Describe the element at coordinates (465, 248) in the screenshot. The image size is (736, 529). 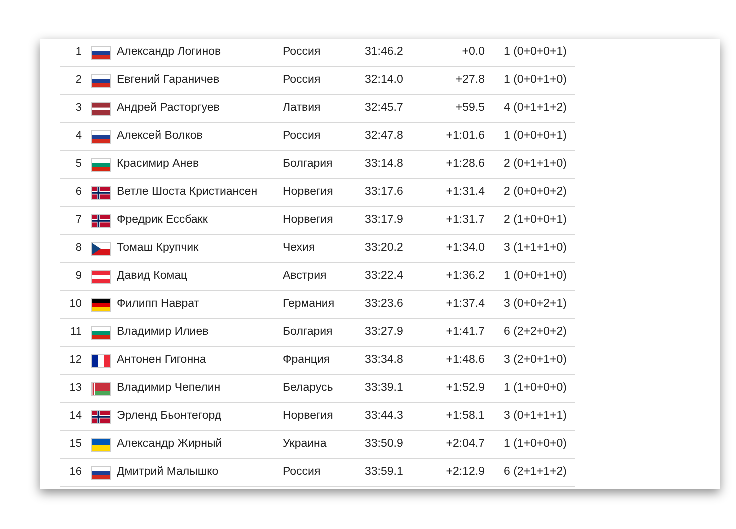
I see `time-behind: +1:34.0` at that location.